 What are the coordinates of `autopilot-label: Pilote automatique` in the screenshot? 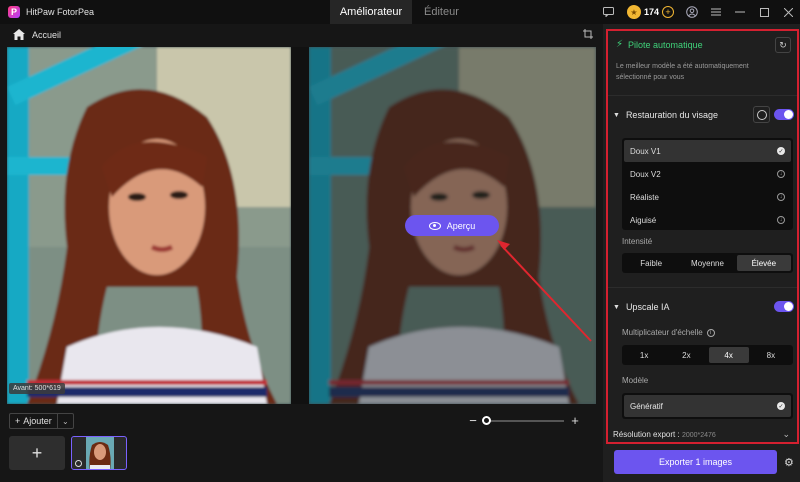 It's located at (665, 44).